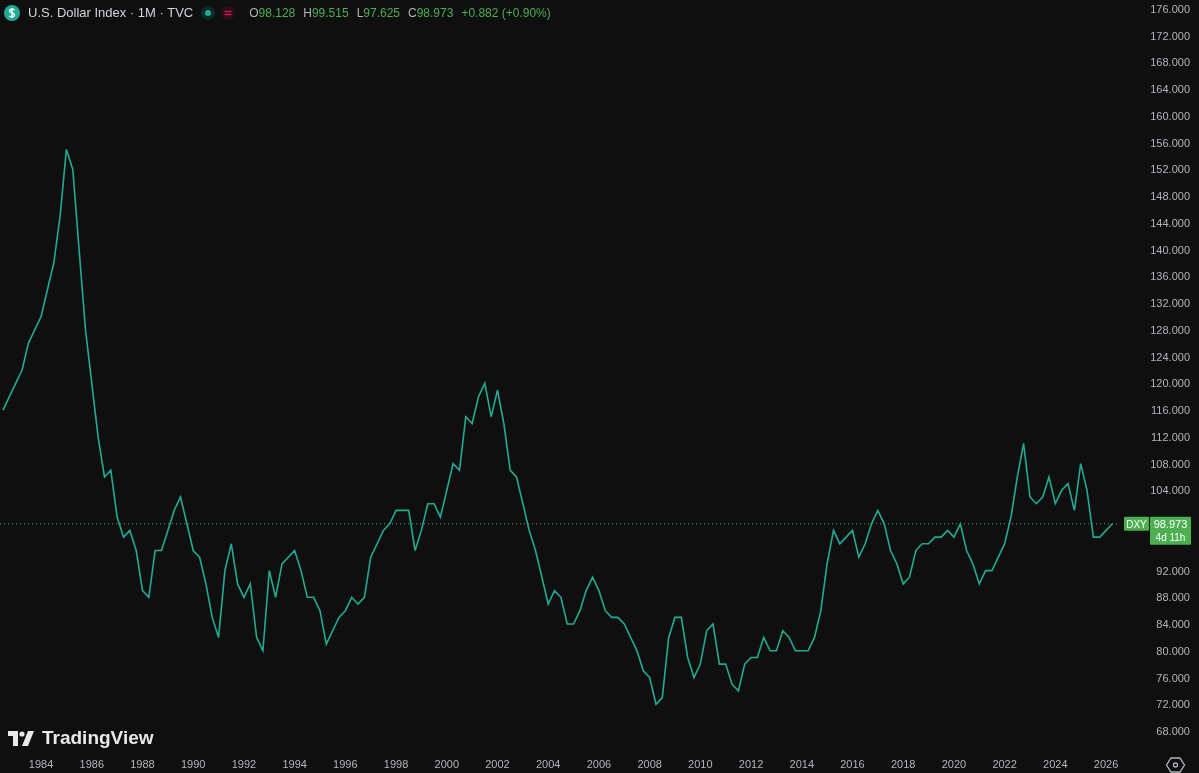 Image resolution: width=1199 pixels, height=773 pixels. What do you see at coordinates (1170, 490) in the screenshot?
I see `axis-label: 104.000` at bounding box center [1170, 490].